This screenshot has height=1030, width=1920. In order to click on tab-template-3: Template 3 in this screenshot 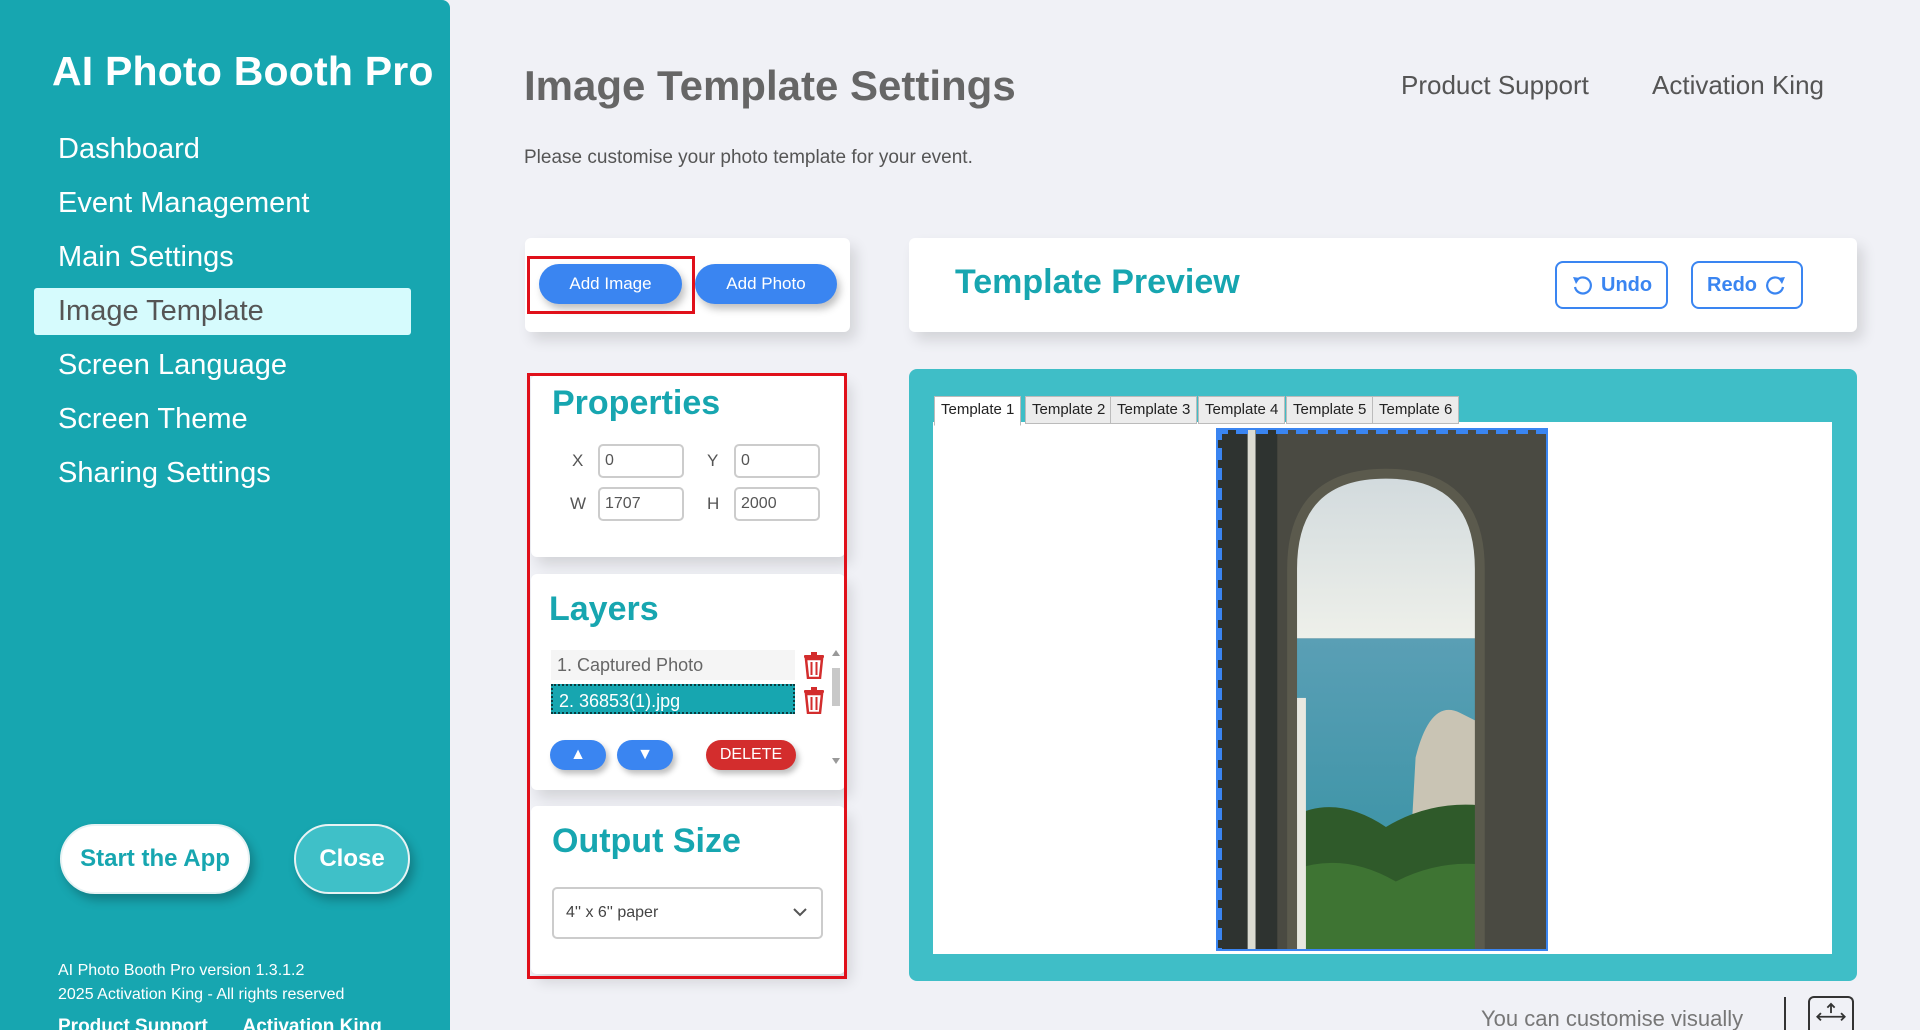, I will do `click(1154, 410)`.